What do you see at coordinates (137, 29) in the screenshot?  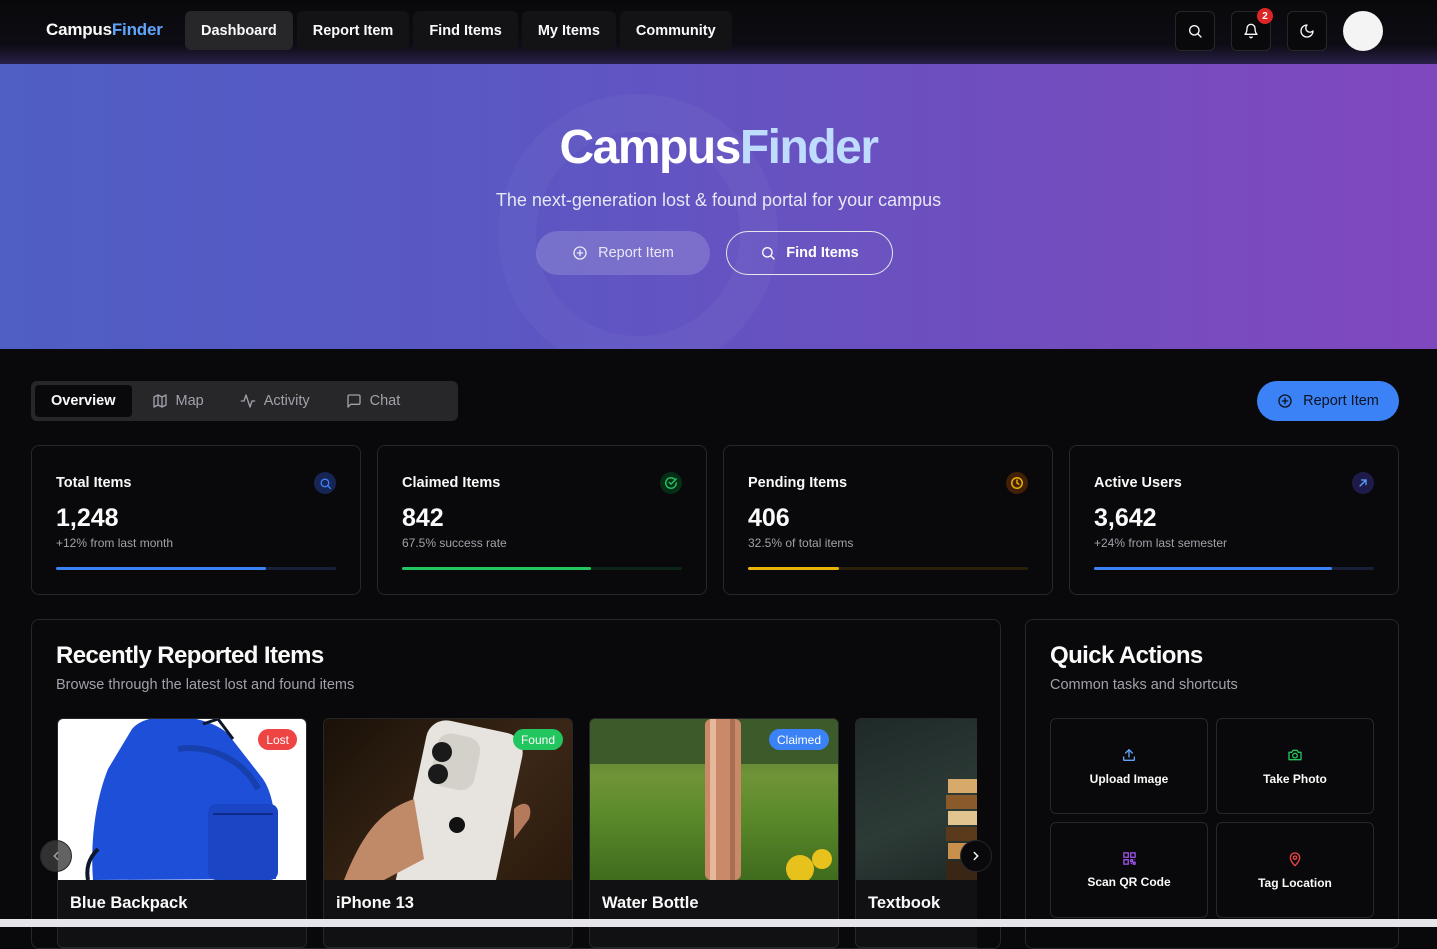 I see `brand-text-finder: Finder` at bounding box center [137, 29].